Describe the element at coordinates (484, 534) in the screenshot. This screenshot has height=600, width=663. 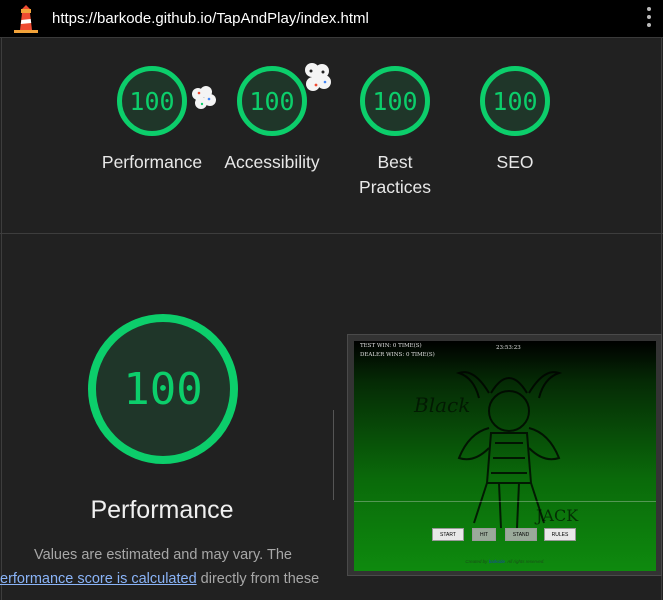
I see `hit-button: HIT` at that location.